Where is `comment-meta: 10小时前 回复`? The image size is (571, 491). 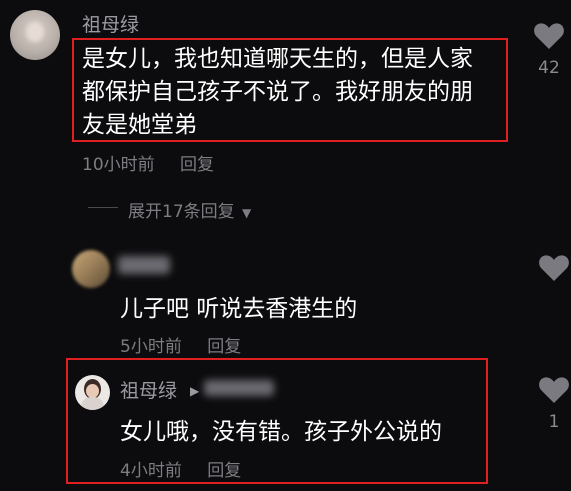
comment-meta: 10小时前 回复 is located at coordinates (148, 162).